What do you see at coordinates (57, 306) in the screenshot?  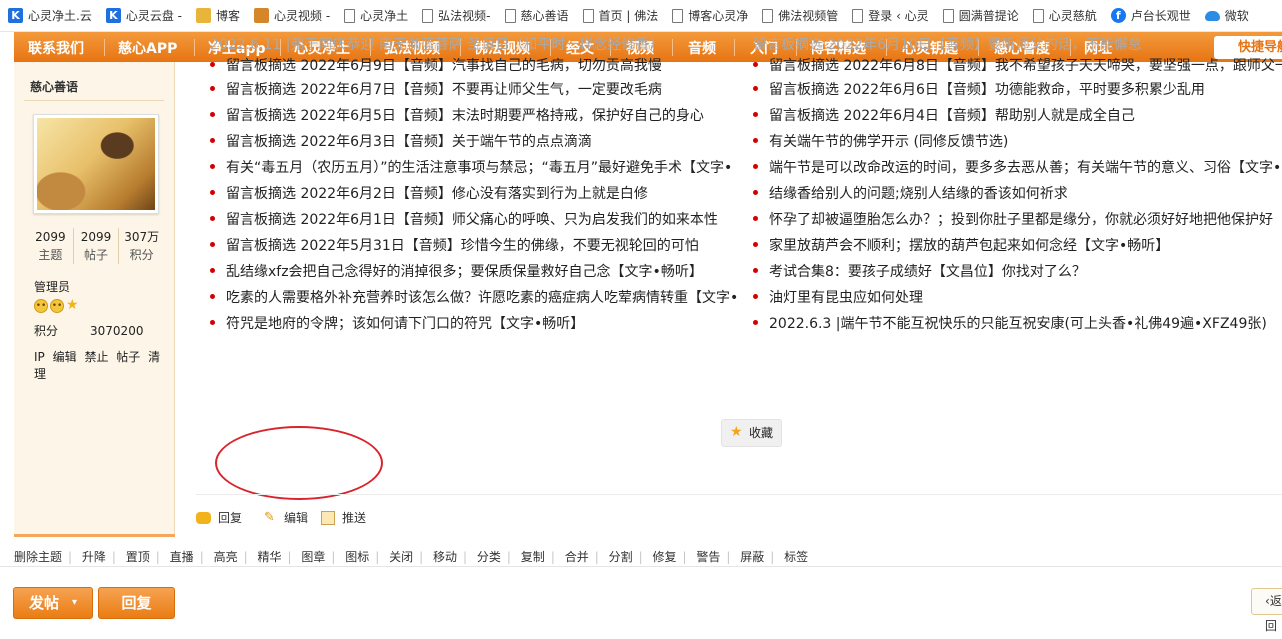 I see `smiley-icon: ••` at bounding box center [57, 306].